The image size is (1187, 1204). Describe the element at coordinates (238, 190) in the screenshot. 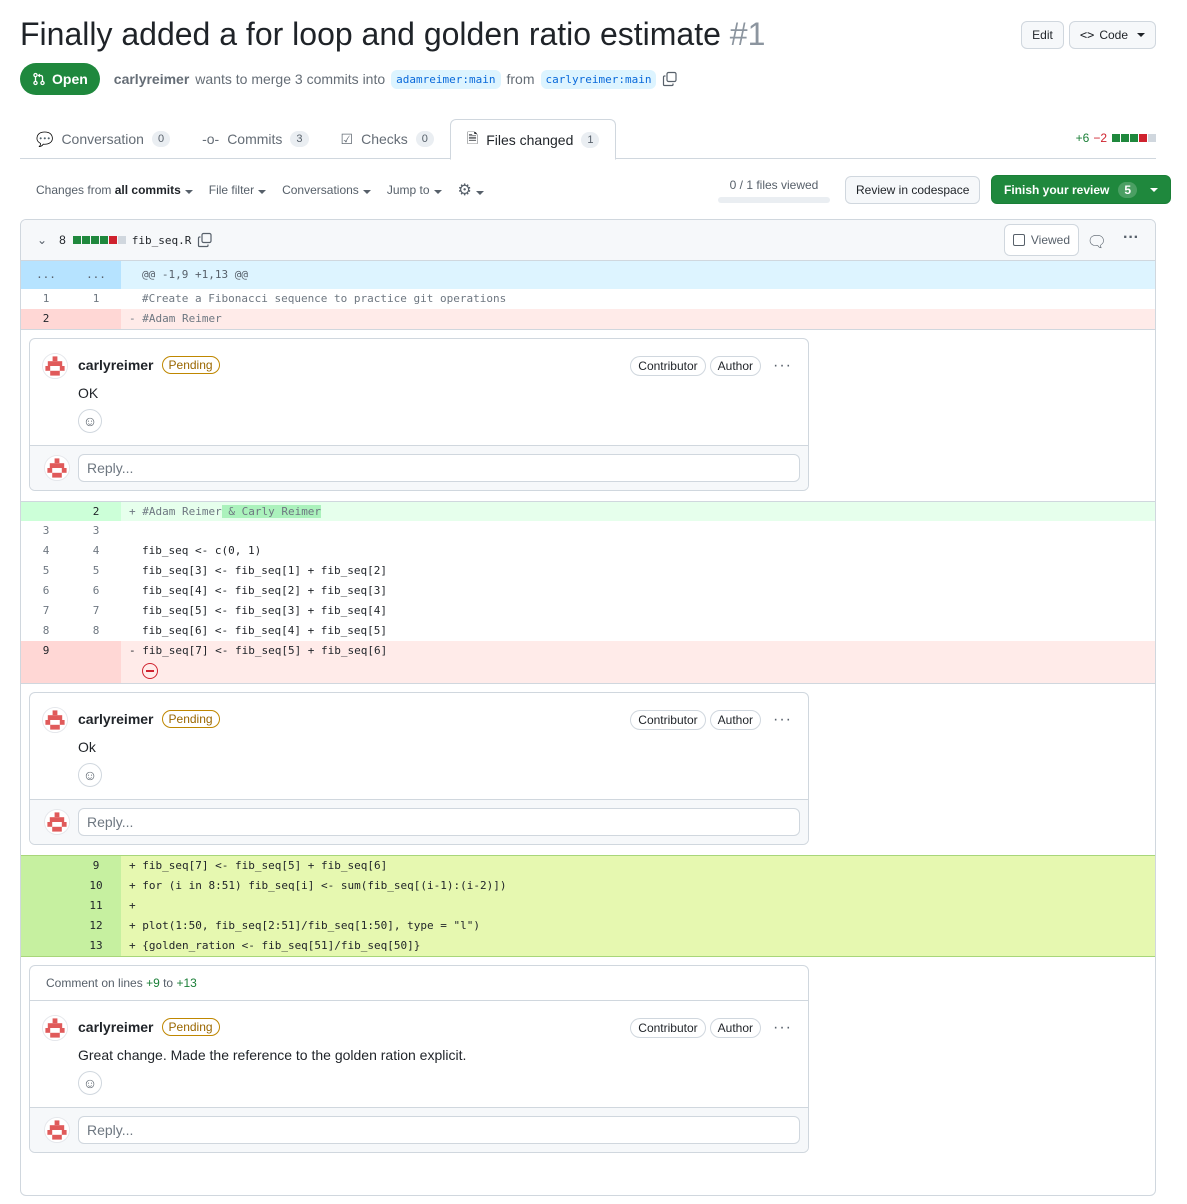

I see `file-filter-dropdown: File filter` at that location.